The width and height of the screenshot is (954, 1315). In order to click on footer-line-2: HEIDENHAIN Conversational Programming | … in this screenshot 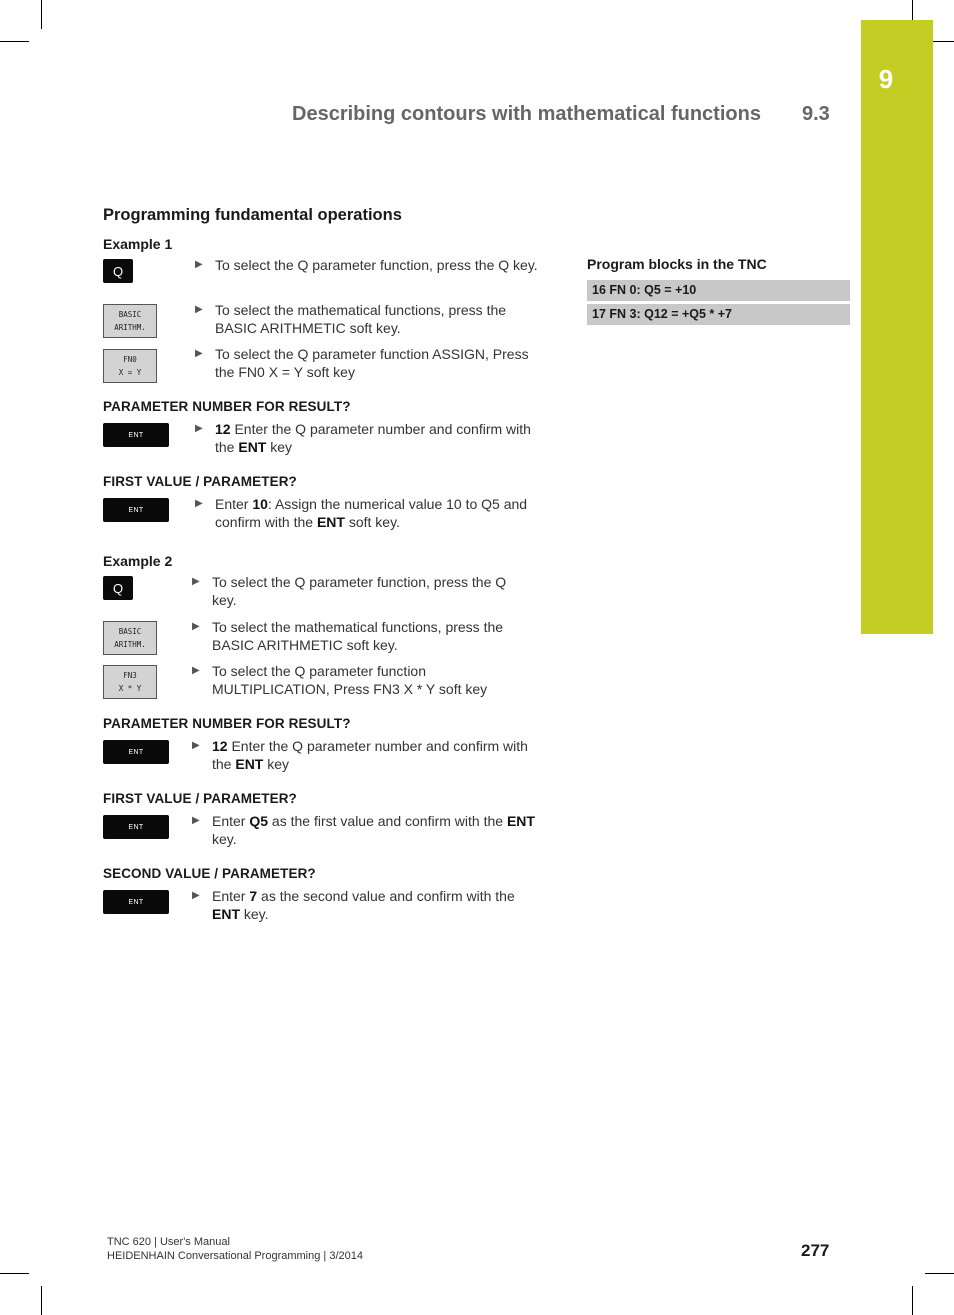, I will do `click(235, 1256)`.